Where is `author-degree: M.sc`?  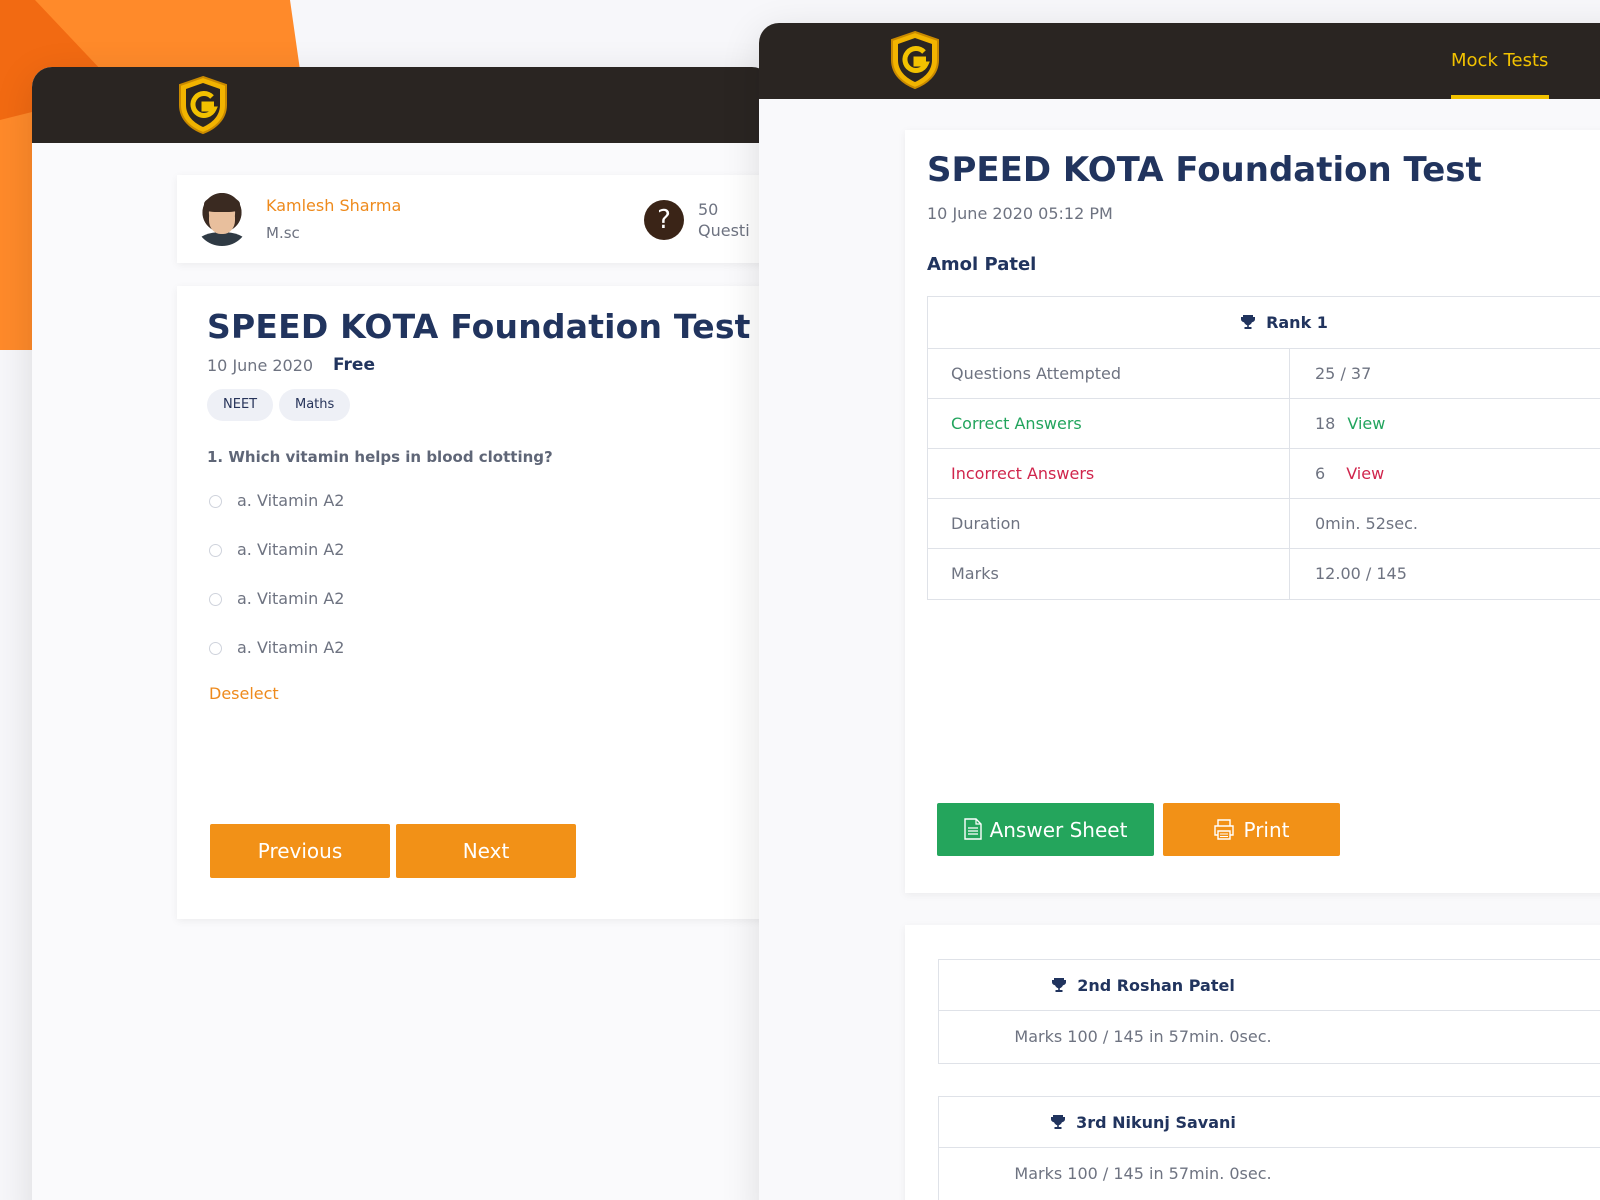 author-degree: M.sc is located at coordinates (283, 233).